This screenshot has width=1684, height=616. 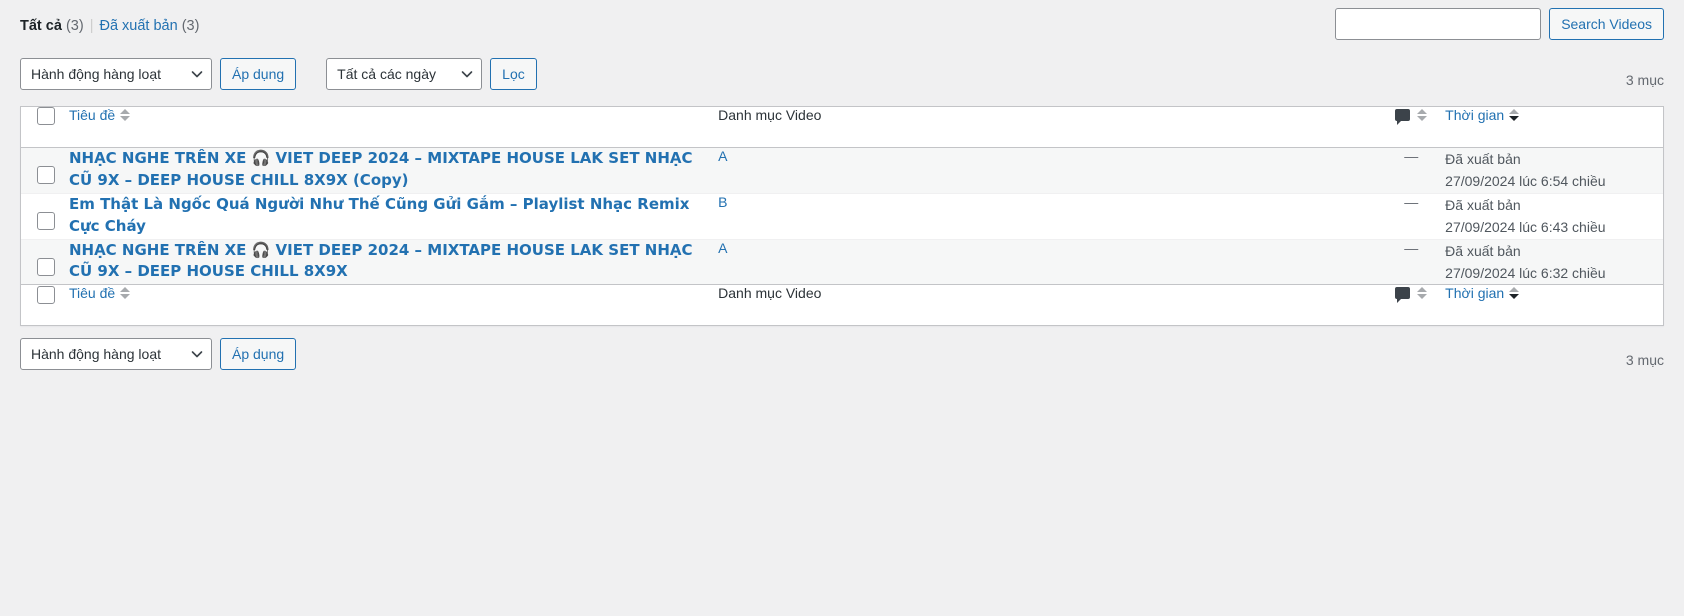 I want to click on sort-by-comments-top, so click(x=1411, y=116).